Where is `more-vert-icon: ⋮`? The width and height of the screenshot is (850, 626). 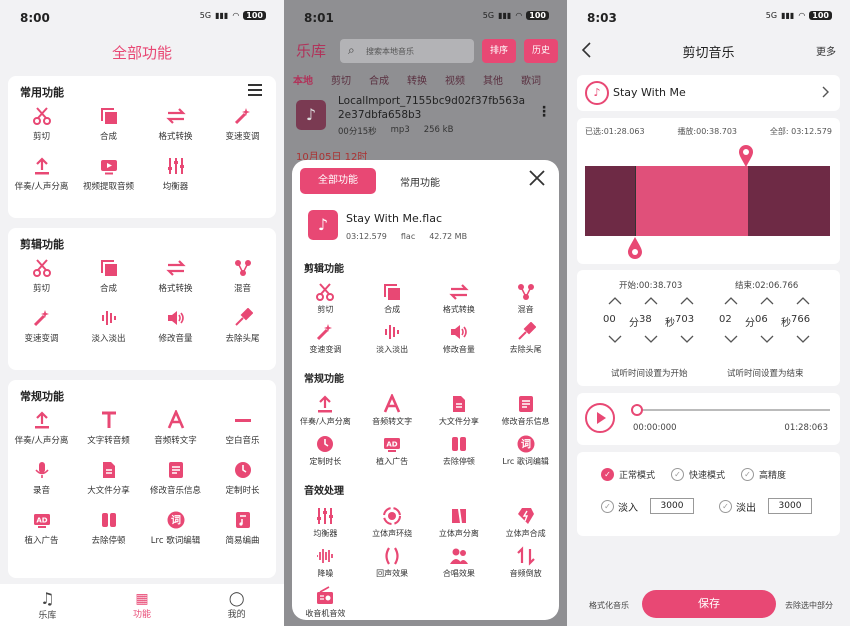 more-vert-icon: ⋮ is located at coordinates (544, 112).